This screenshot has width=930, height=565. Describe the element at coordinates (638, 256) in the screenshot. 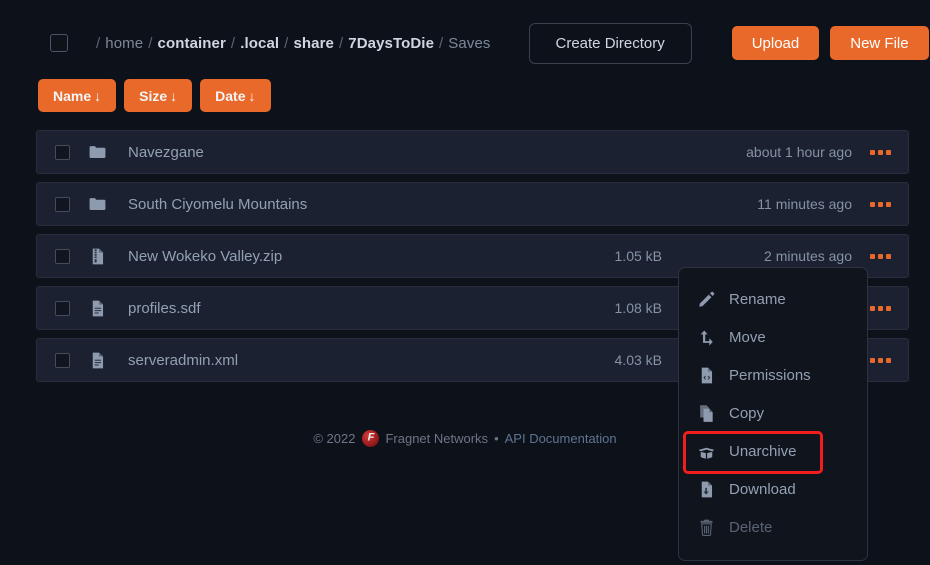

I see `file-size: 1.05 kB` at that location.